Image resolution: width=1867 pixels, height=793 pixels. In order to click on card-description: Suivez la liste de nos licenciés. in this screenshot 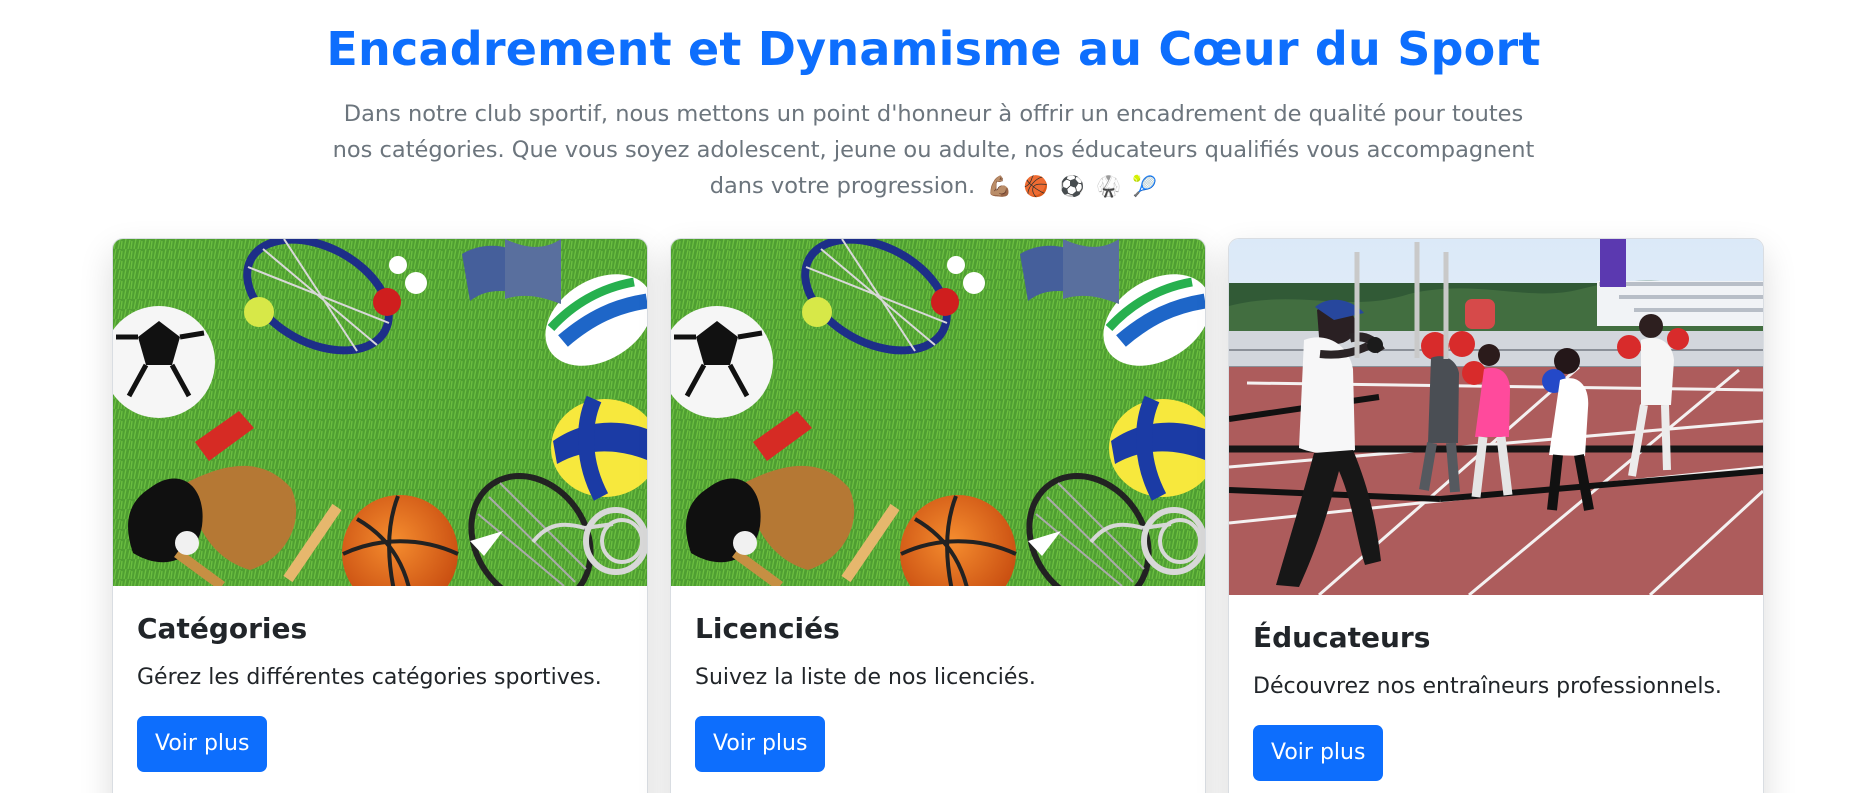, I will do `click(865, 677)`.